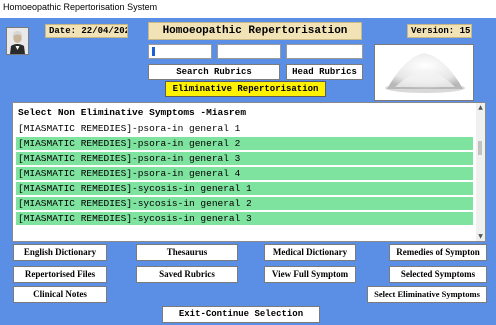 Image resolution: width=496 pixels, height=325 pixels. I want to click on scroll-down-icon: ▼, so click(480, 236).